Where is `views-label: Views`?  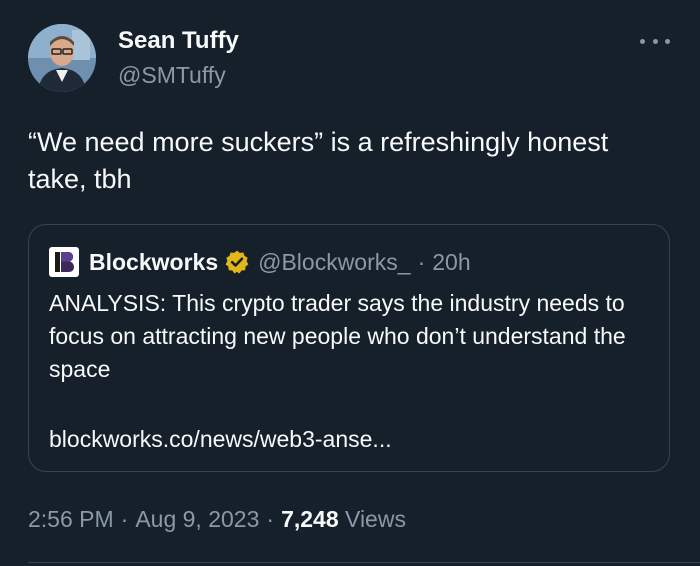 views-label: Views is located at coordinates (375, 519).